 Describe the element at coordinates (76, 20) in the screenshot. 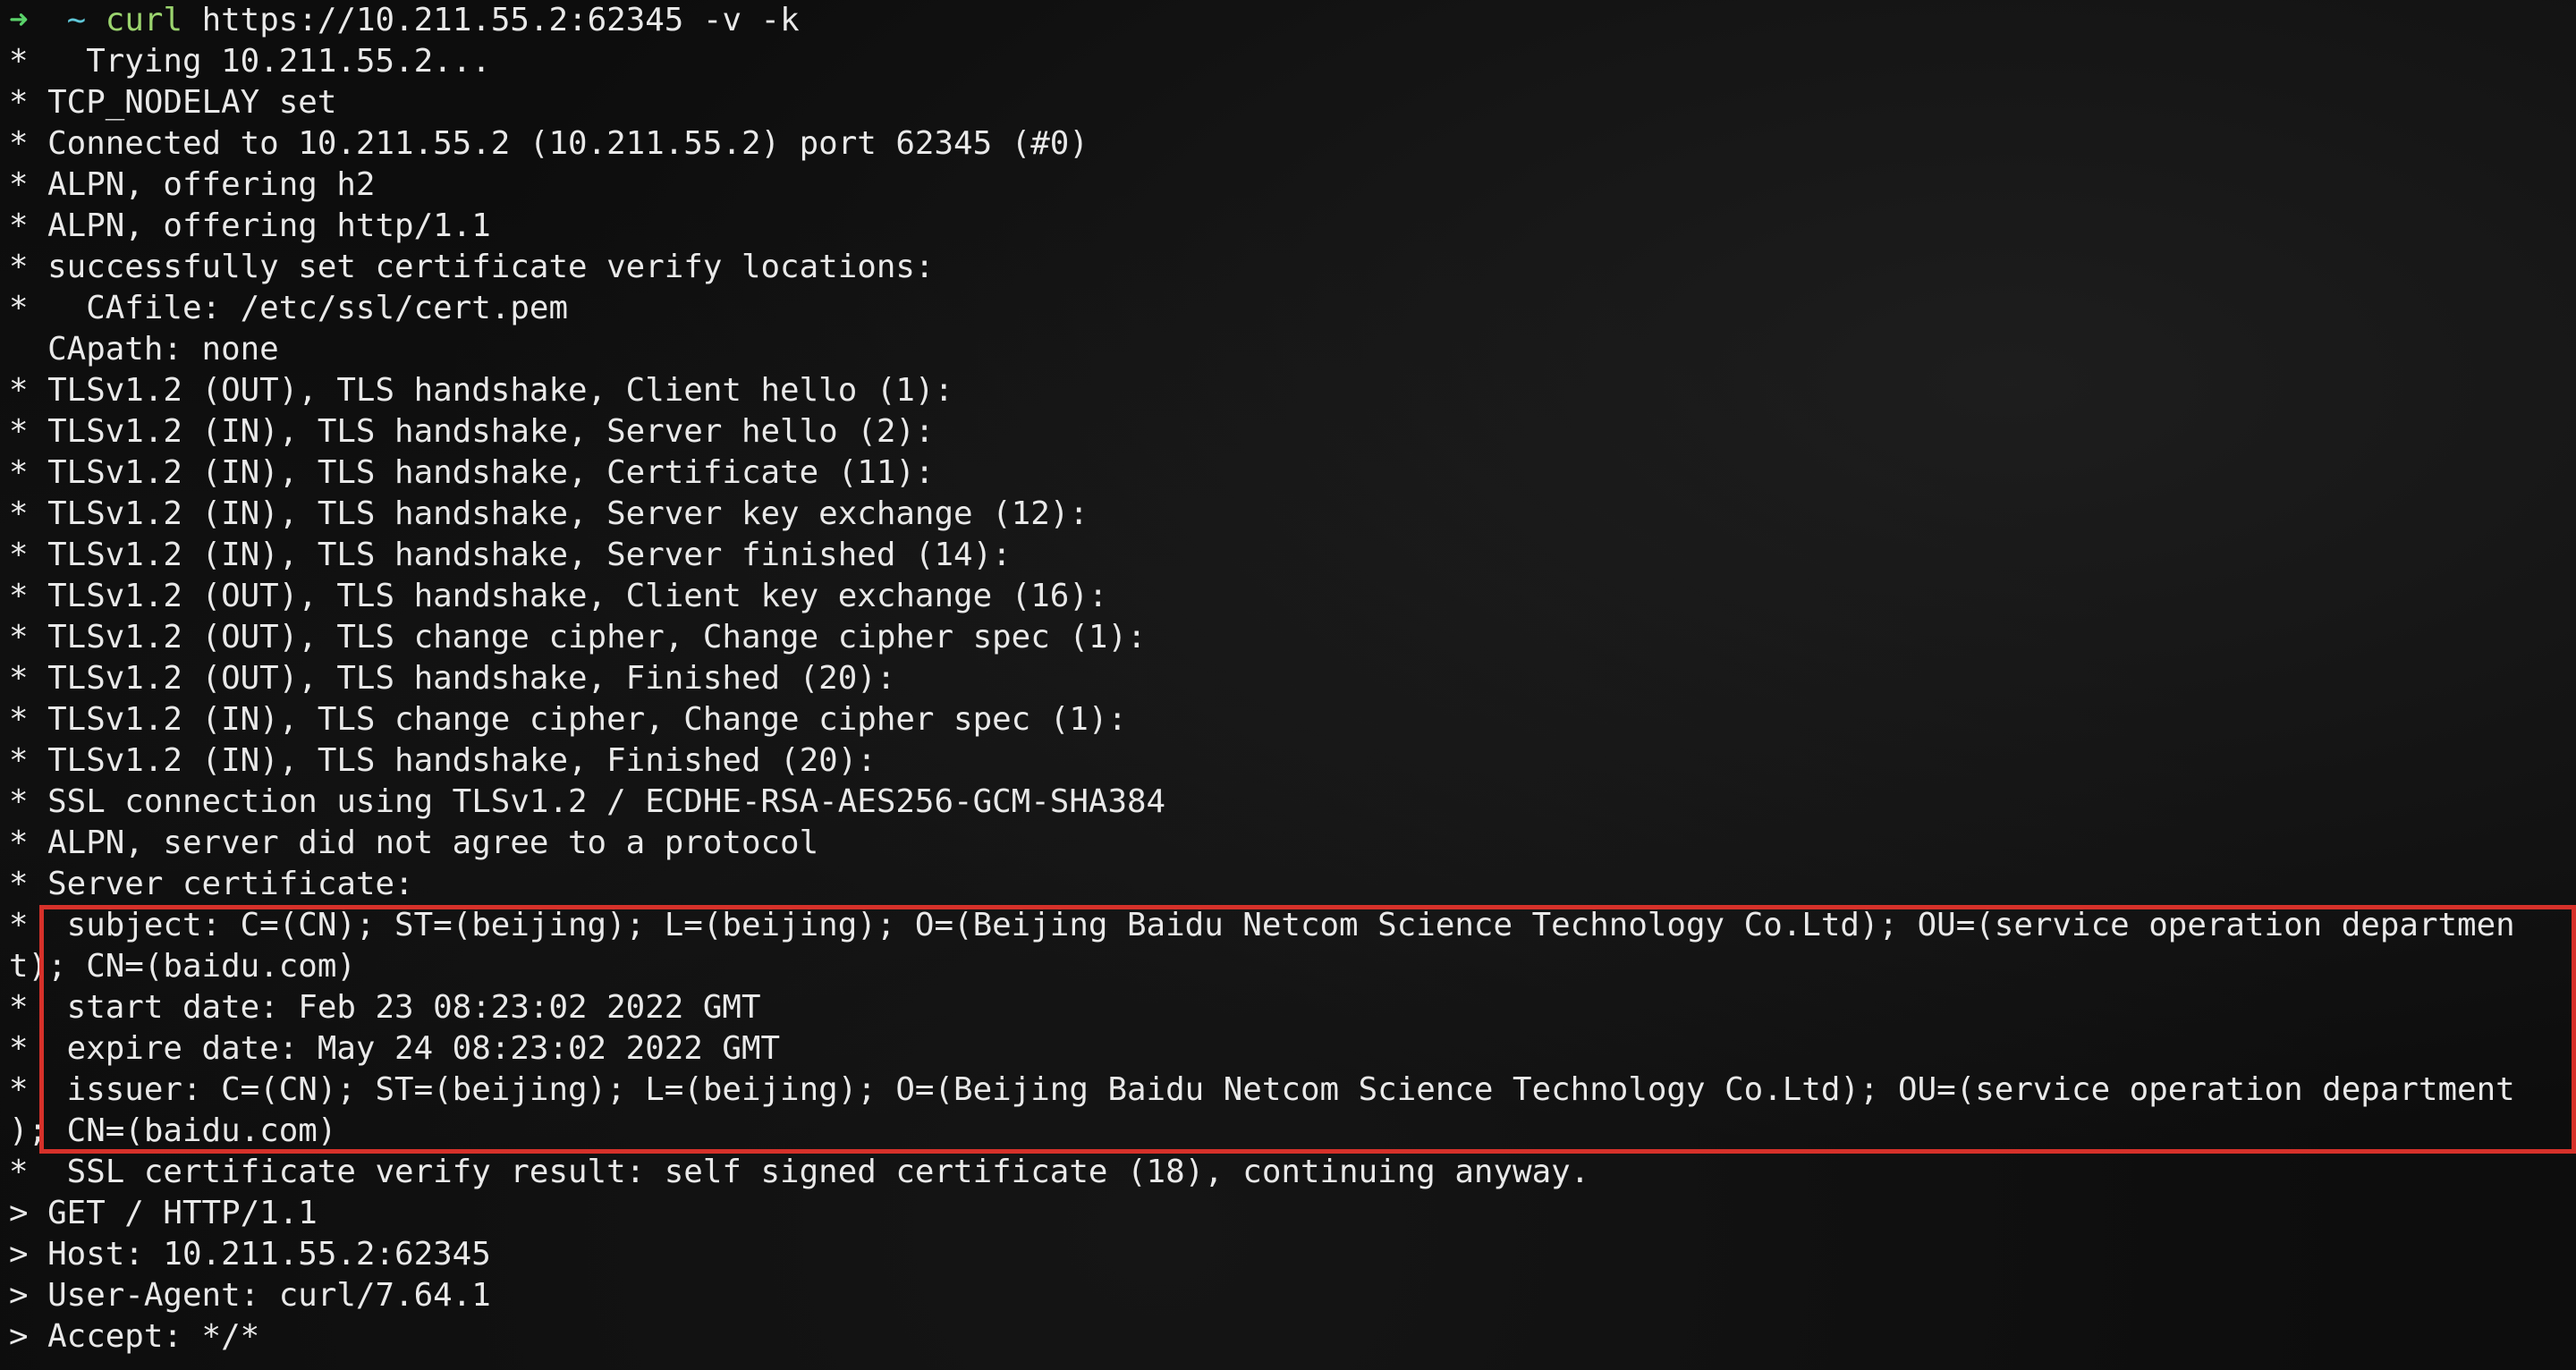

I see `prompt-cwd: ~` at that location.